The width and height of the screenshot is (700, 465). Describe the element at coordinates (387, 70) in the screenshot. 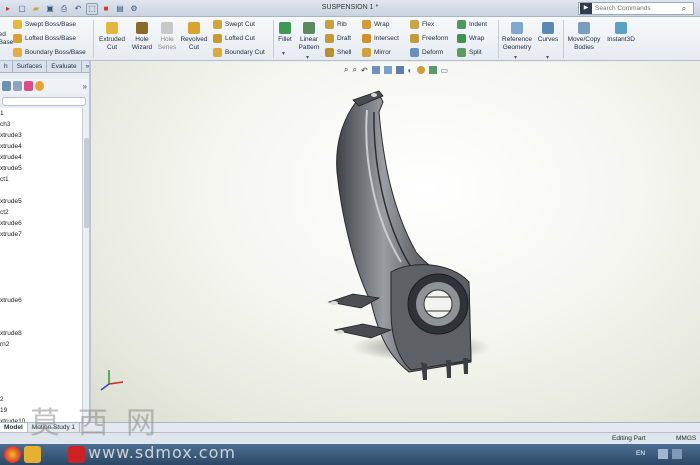

I see `view-orientation-icon` at that location.